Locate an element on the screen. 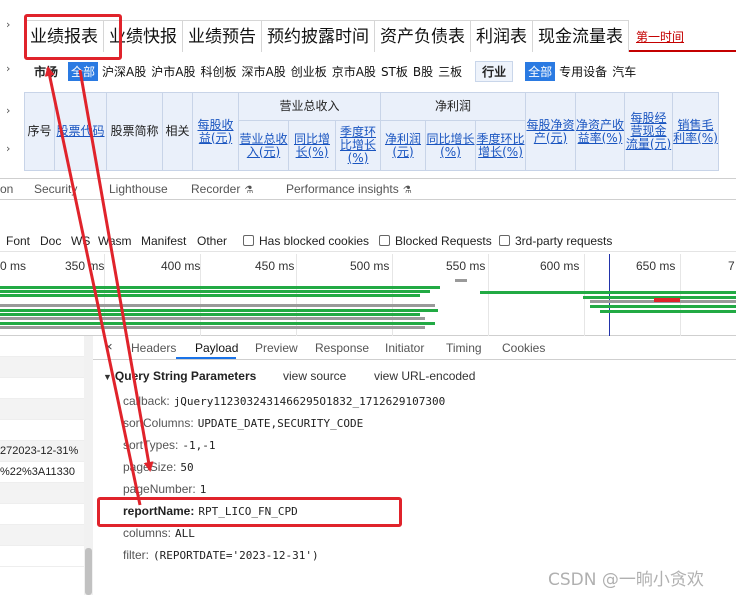 This screenshot has width=736, height=595. tab-cash-flow: 现金流量表 is located at coordinates (580, 36).